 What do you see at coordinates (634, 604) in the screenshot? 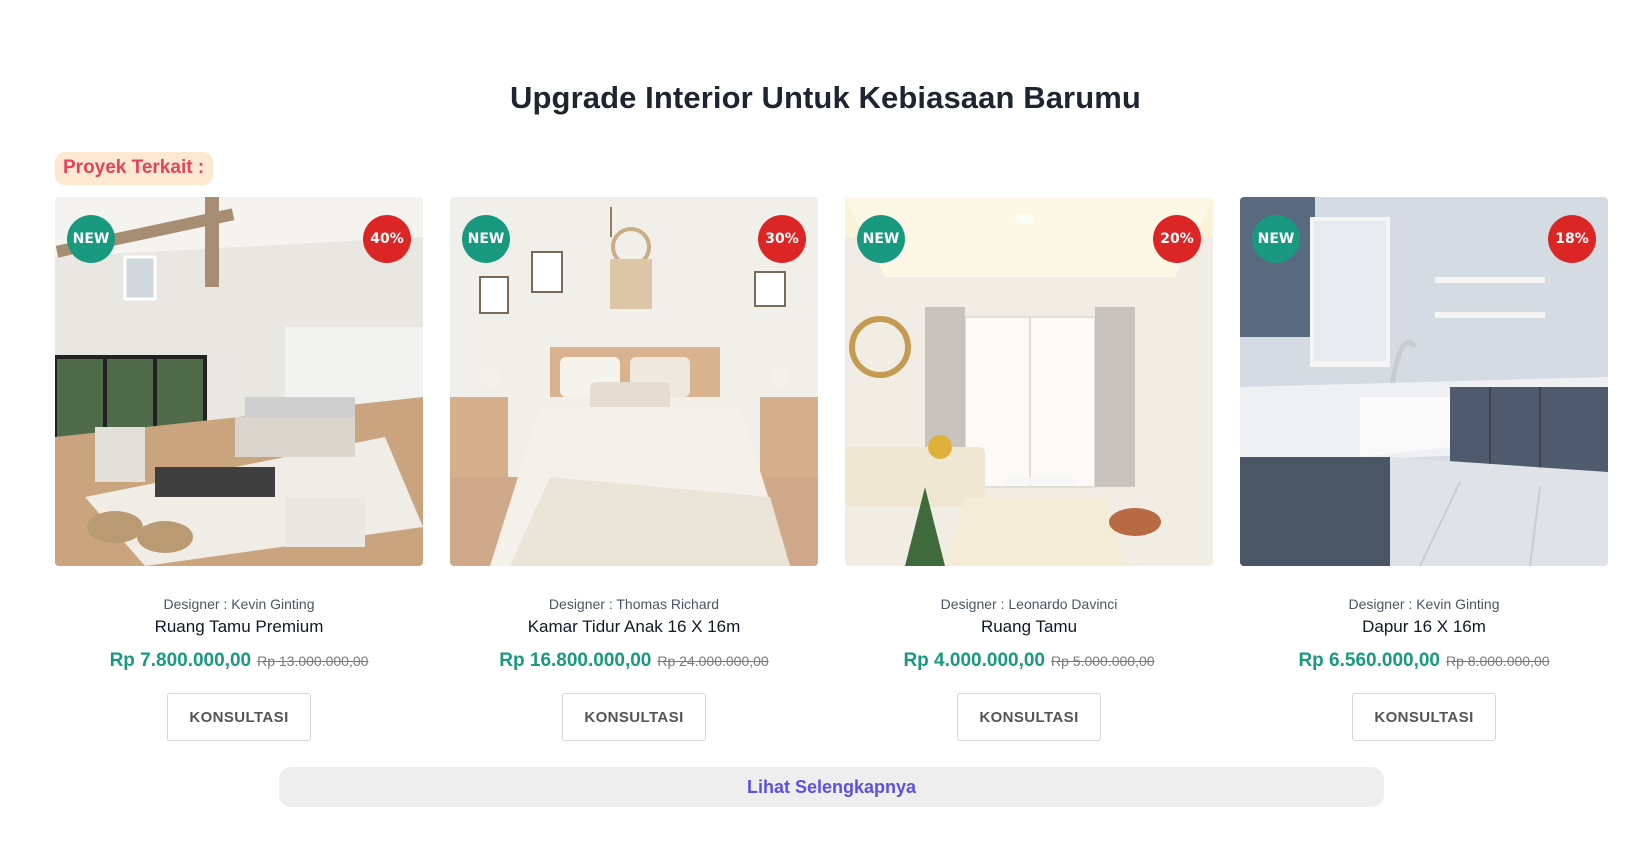
I see `designer-name: Designer : Thomas Richard` at bounding box center [634, 604].